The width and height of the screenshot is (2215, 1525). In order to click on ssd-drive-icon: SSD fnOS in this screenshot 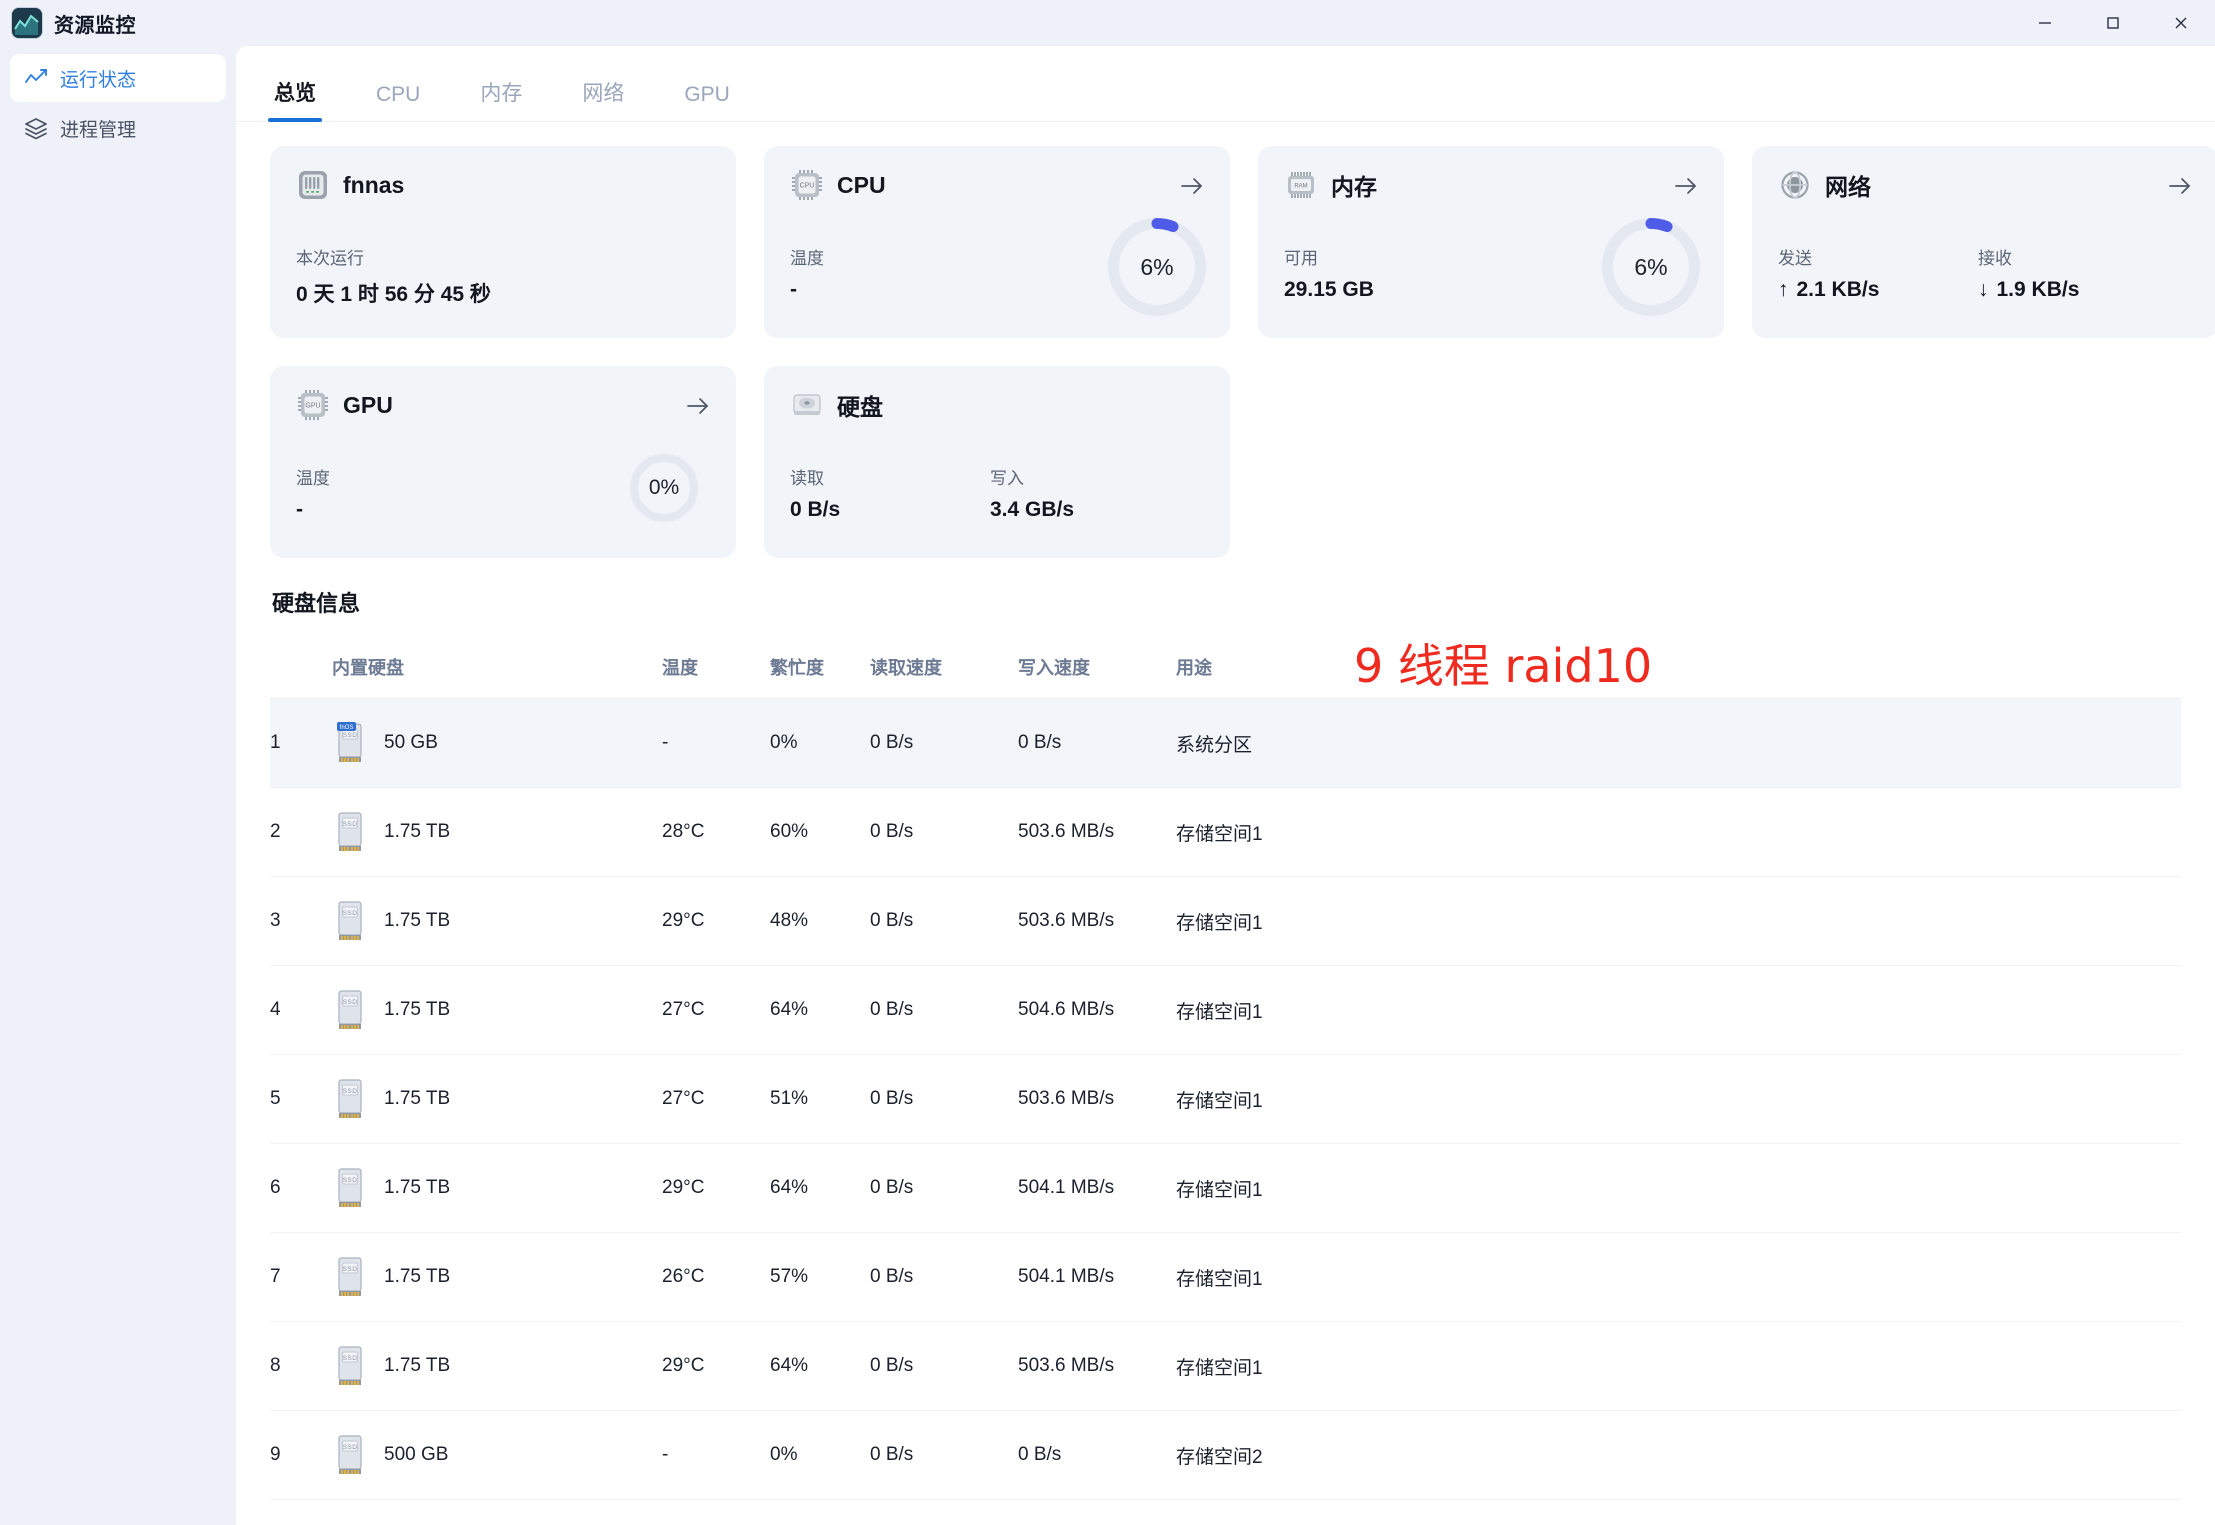, I will do `click(350, 743)`.